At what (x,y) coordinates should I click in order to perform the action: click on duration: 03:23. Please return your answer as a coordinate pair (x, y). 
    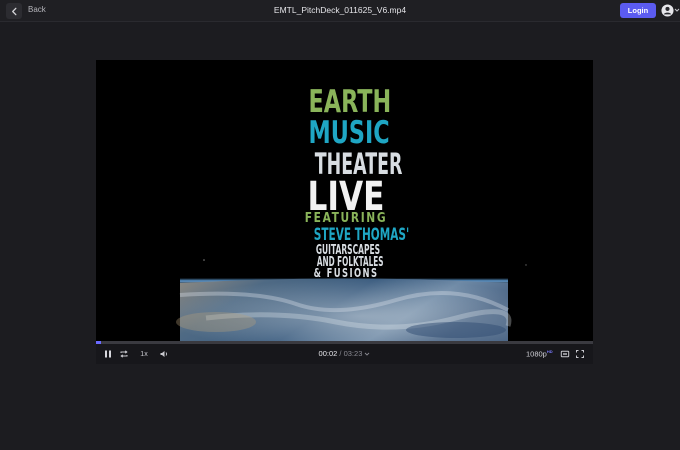
    Looking at the image, I should click on (353, 353).